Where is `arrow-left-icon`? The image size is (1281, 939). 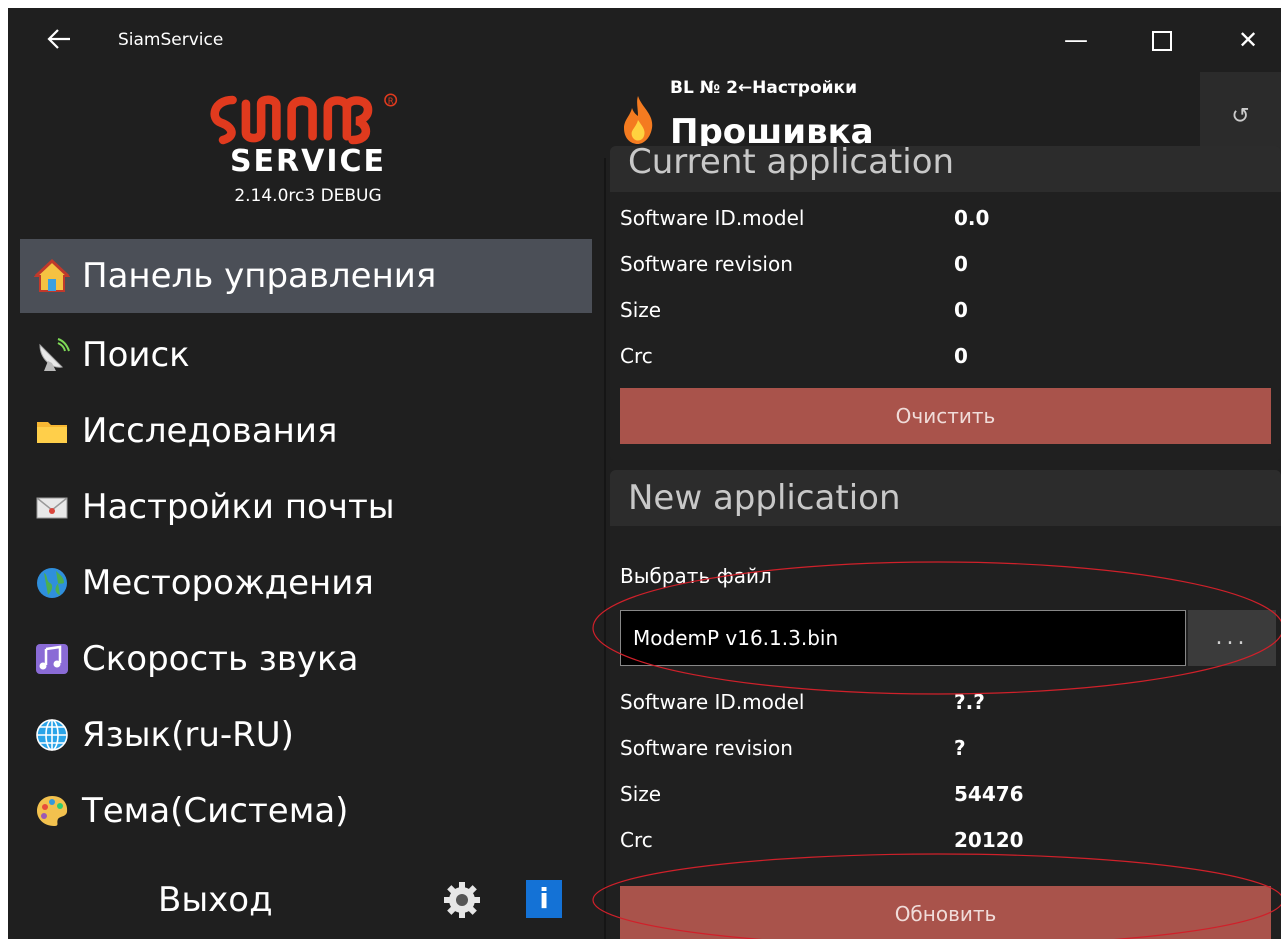
arrow-left-icon is located at coordinates (58, 39).